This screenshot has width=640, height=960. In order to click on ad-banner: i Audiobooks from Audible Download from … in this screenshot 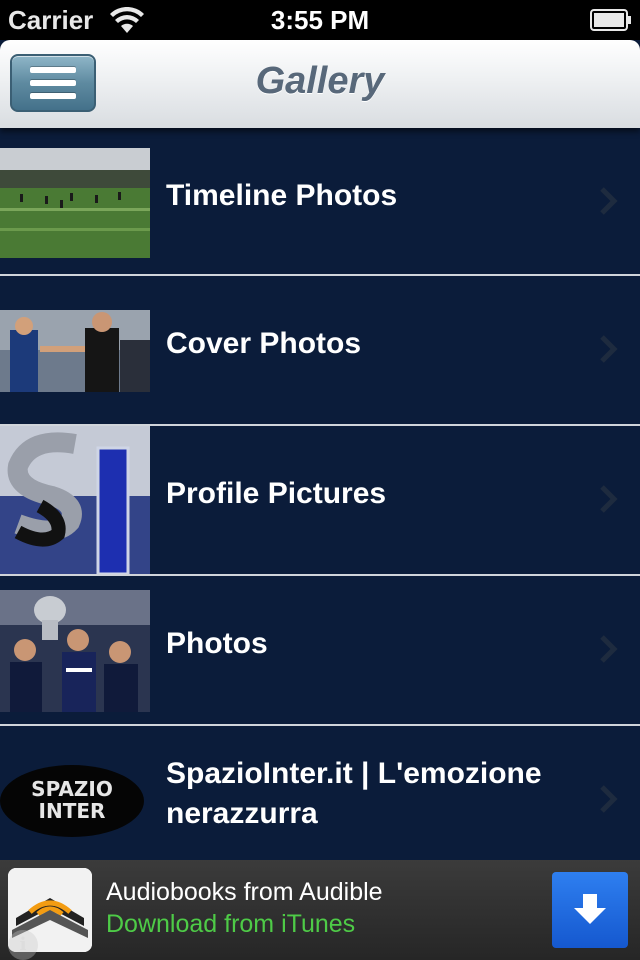, I will do `click(320, 910)`.